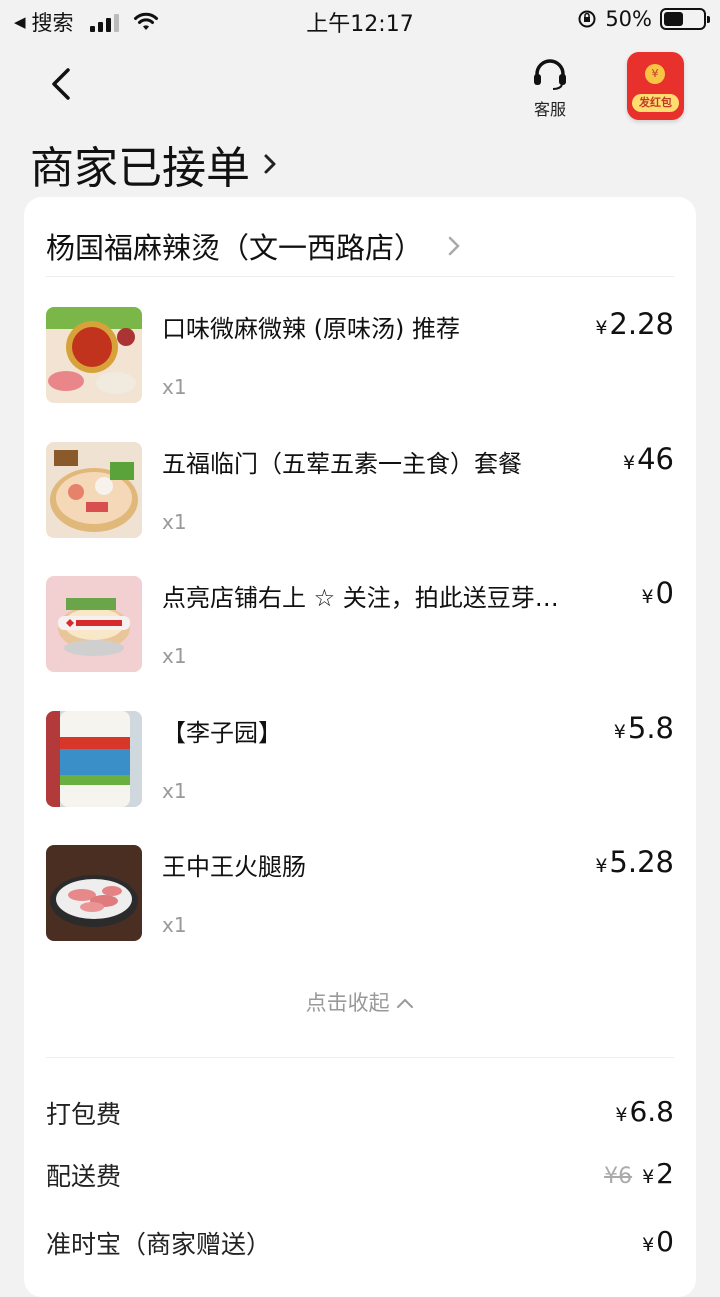  Describe the element at coordinates (94, 355) in the screenshot. I see `hotpot-image` at that location.